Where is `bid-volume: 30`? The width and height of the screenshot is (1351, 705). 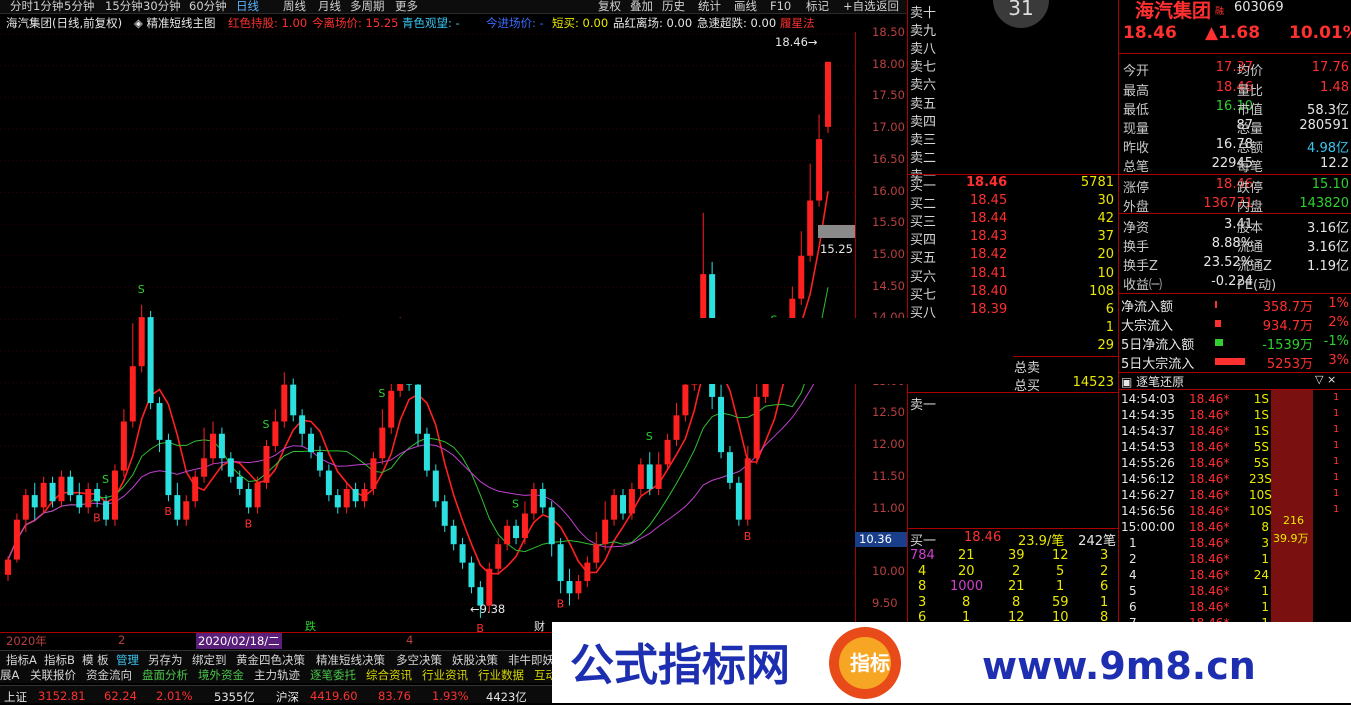
bid-volume: 30 is located at coordinates (1105, 201).